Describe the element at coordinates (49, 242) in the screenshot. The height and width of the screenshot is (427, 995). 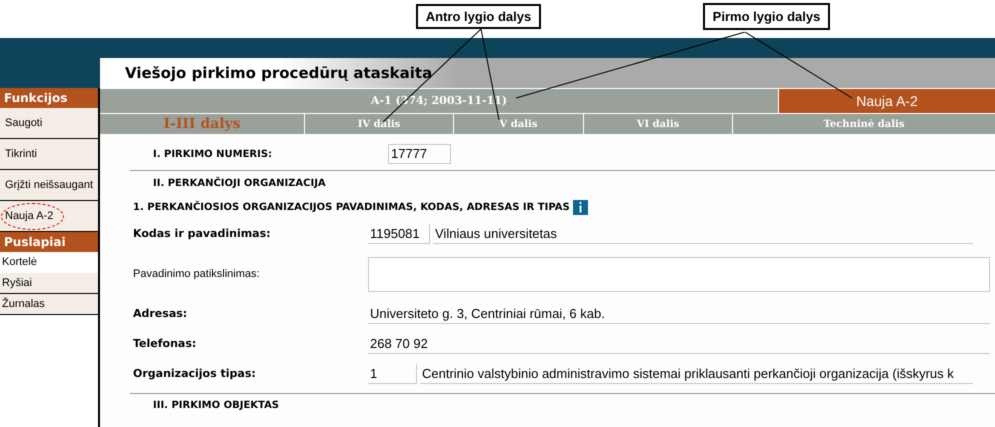
I see `sidebar-header: Puslapiai` at that location.